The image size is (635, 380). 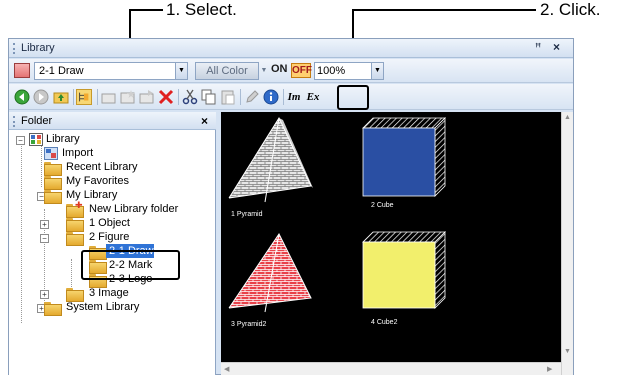 I want to click on forward-icon, so click(x=41, y=97).